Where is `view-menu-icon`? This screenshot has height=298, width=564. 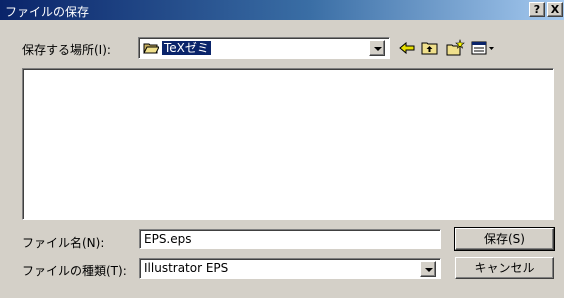
view-menu-icon is located at coordinates (484, 48).